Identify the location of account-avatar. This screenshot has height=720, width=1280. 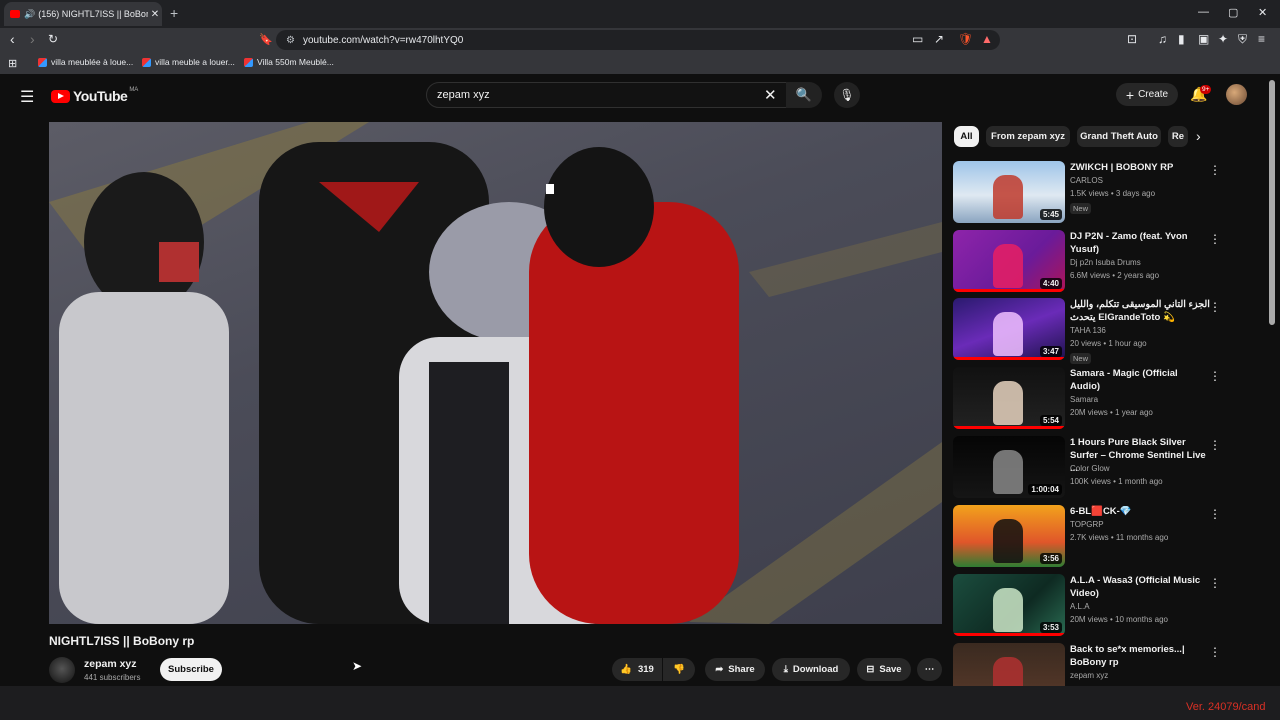
(1236, 94).